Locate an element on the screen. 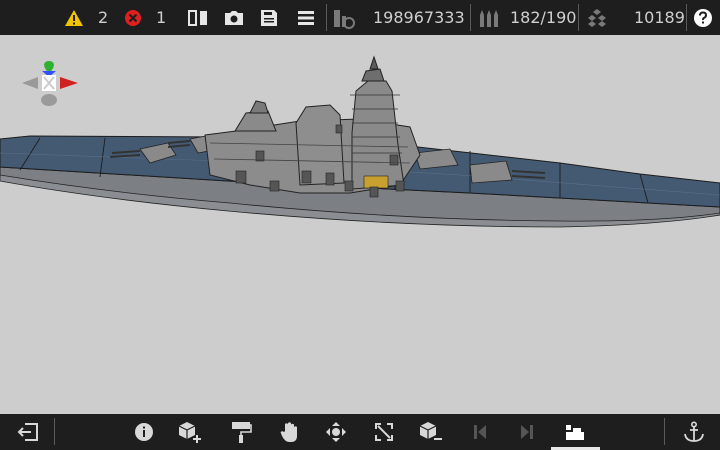 The height and width of the screenshot is (450, 720). block-count-icon is located at coordinates (344, 18).